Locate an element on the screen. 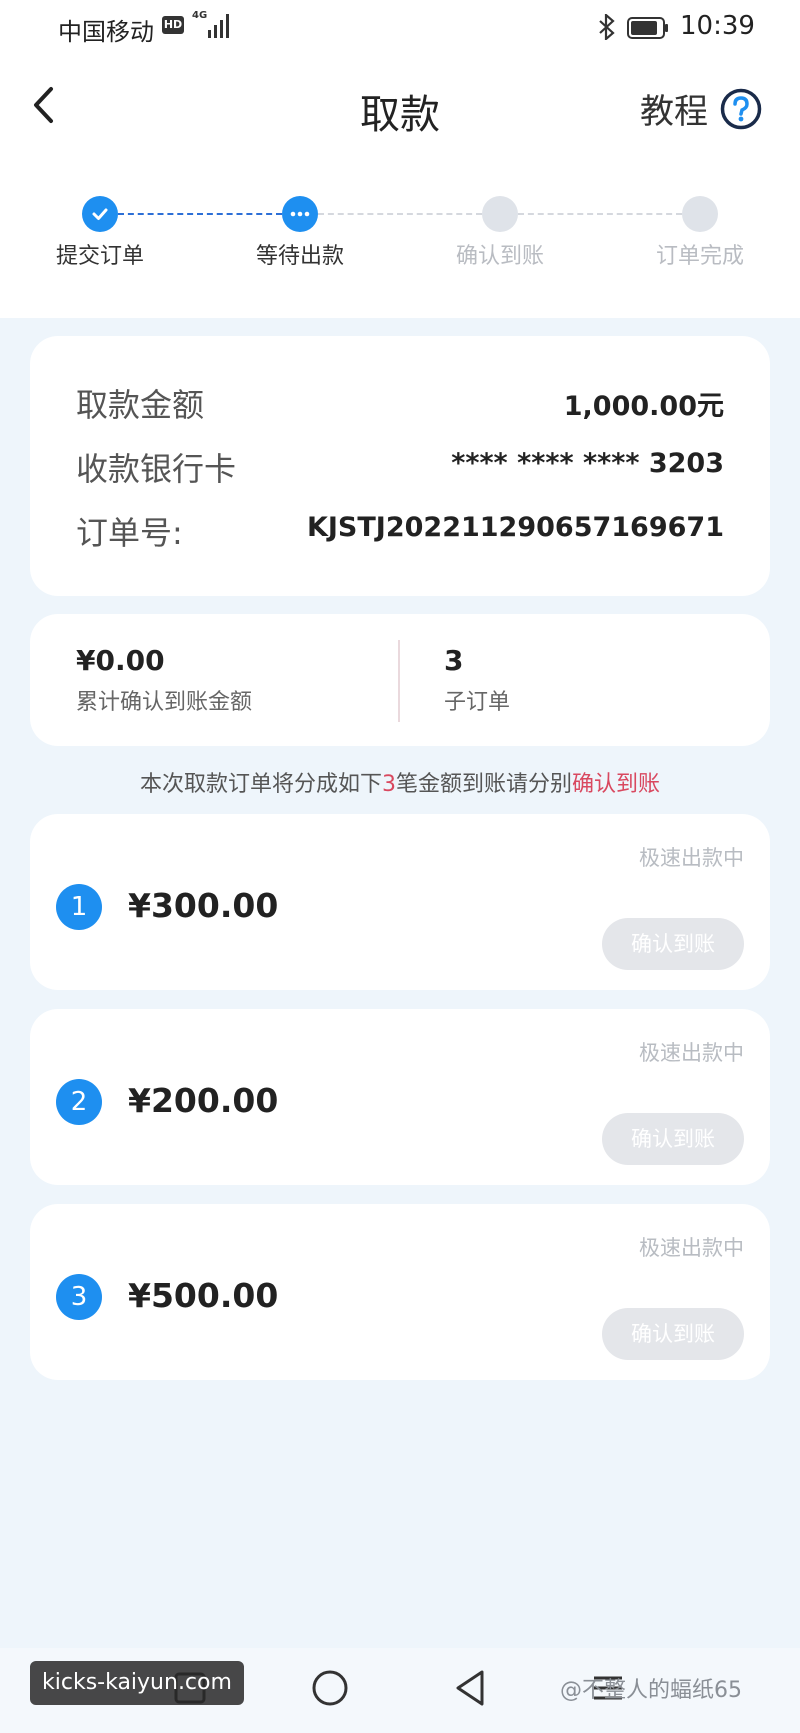 The image size is (800, 1733). notice-prefix: 本次取款订单将分成如下 is located at coordinates (260, 784).